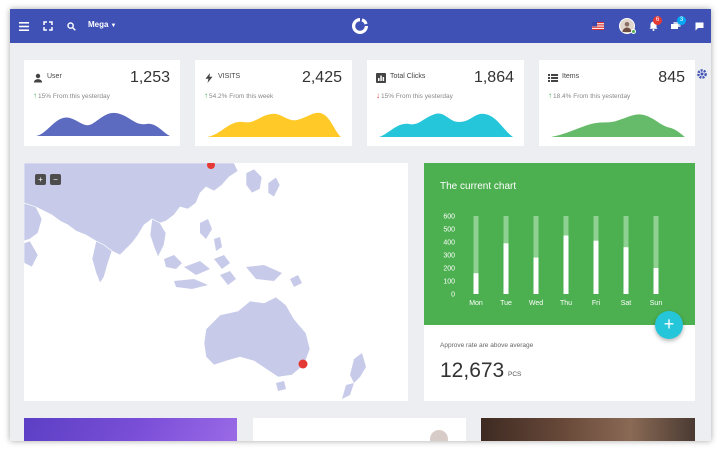  I want to click on y-tick-label: 500, so click(449, 230).